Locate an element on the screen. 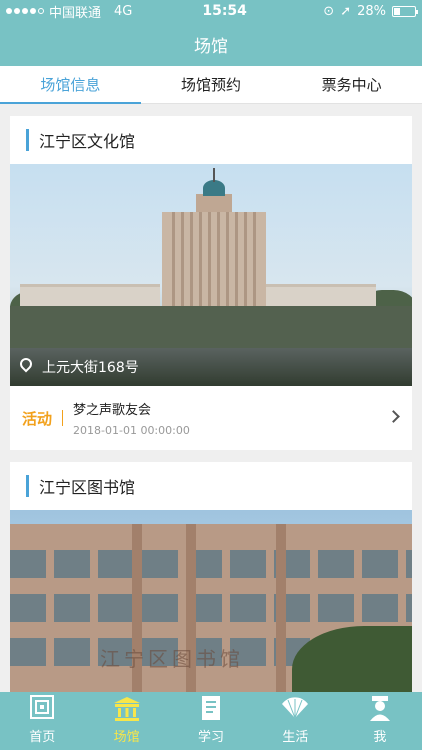 The image size is (422, 750). battery-icon is located at coordinates (405, 11).